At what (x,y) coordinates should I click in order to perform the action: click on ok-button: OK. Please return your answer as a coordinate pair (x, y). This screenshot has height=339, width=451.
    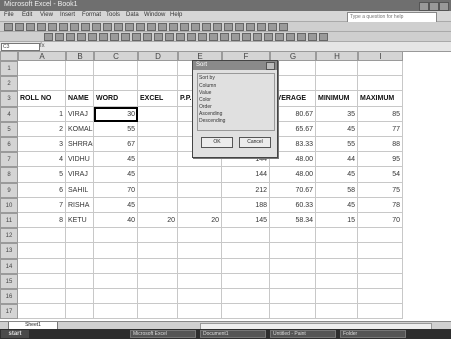
    Looking at the image, I should click on (217, 142).